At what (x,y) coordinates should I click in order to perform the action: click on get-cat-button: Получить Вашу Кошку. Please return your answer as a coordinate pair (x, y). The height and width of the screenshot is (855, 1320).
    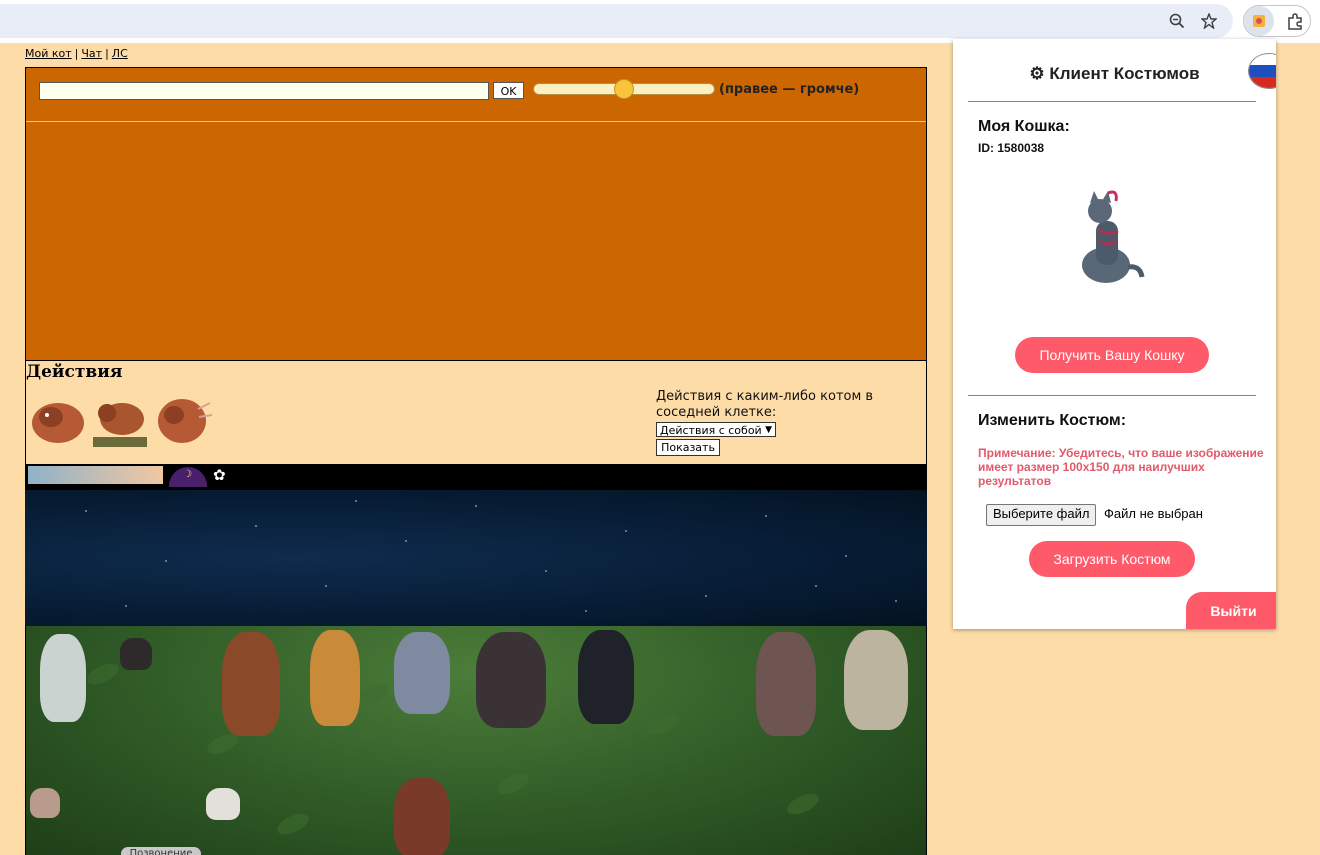
    Looking at the image, I should click on (1112, 355).